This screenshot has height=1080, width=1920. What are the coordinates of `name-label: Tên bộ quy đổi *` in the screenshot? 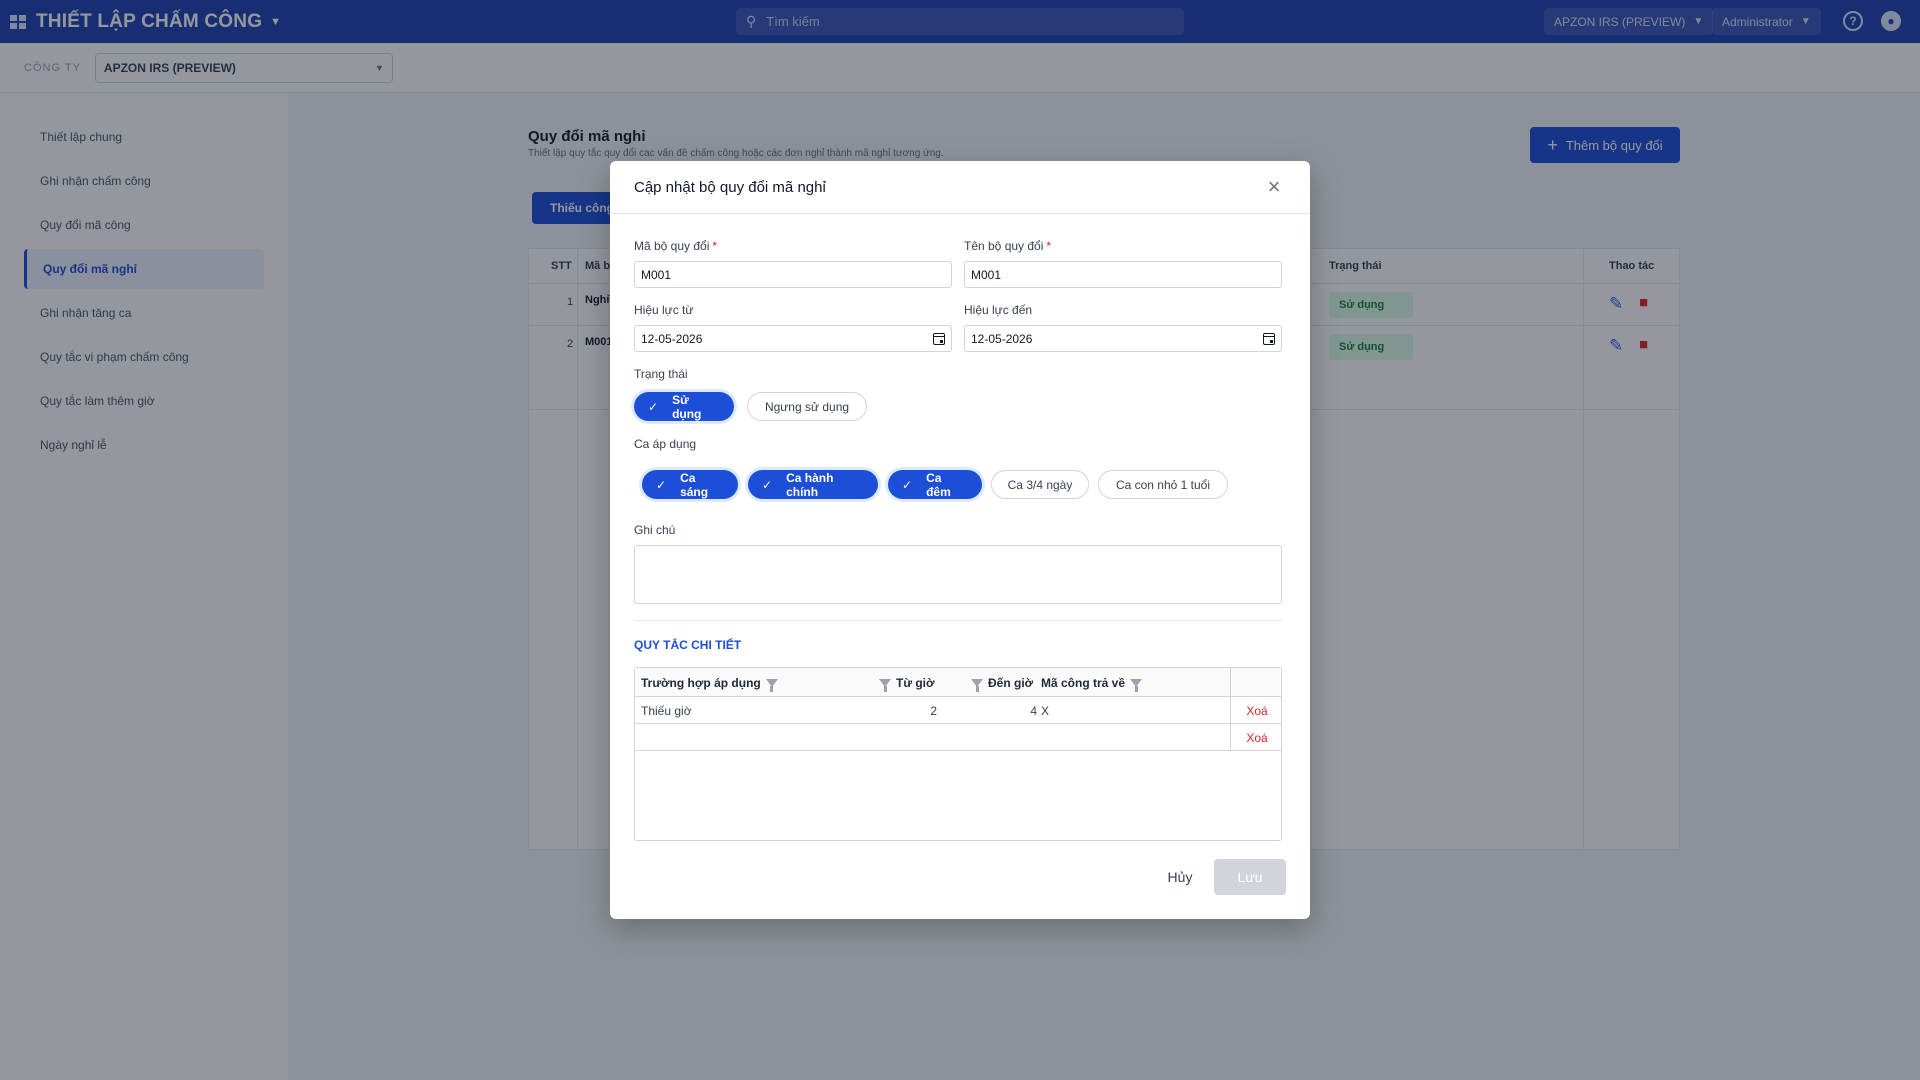 It's located at (1007, 246).